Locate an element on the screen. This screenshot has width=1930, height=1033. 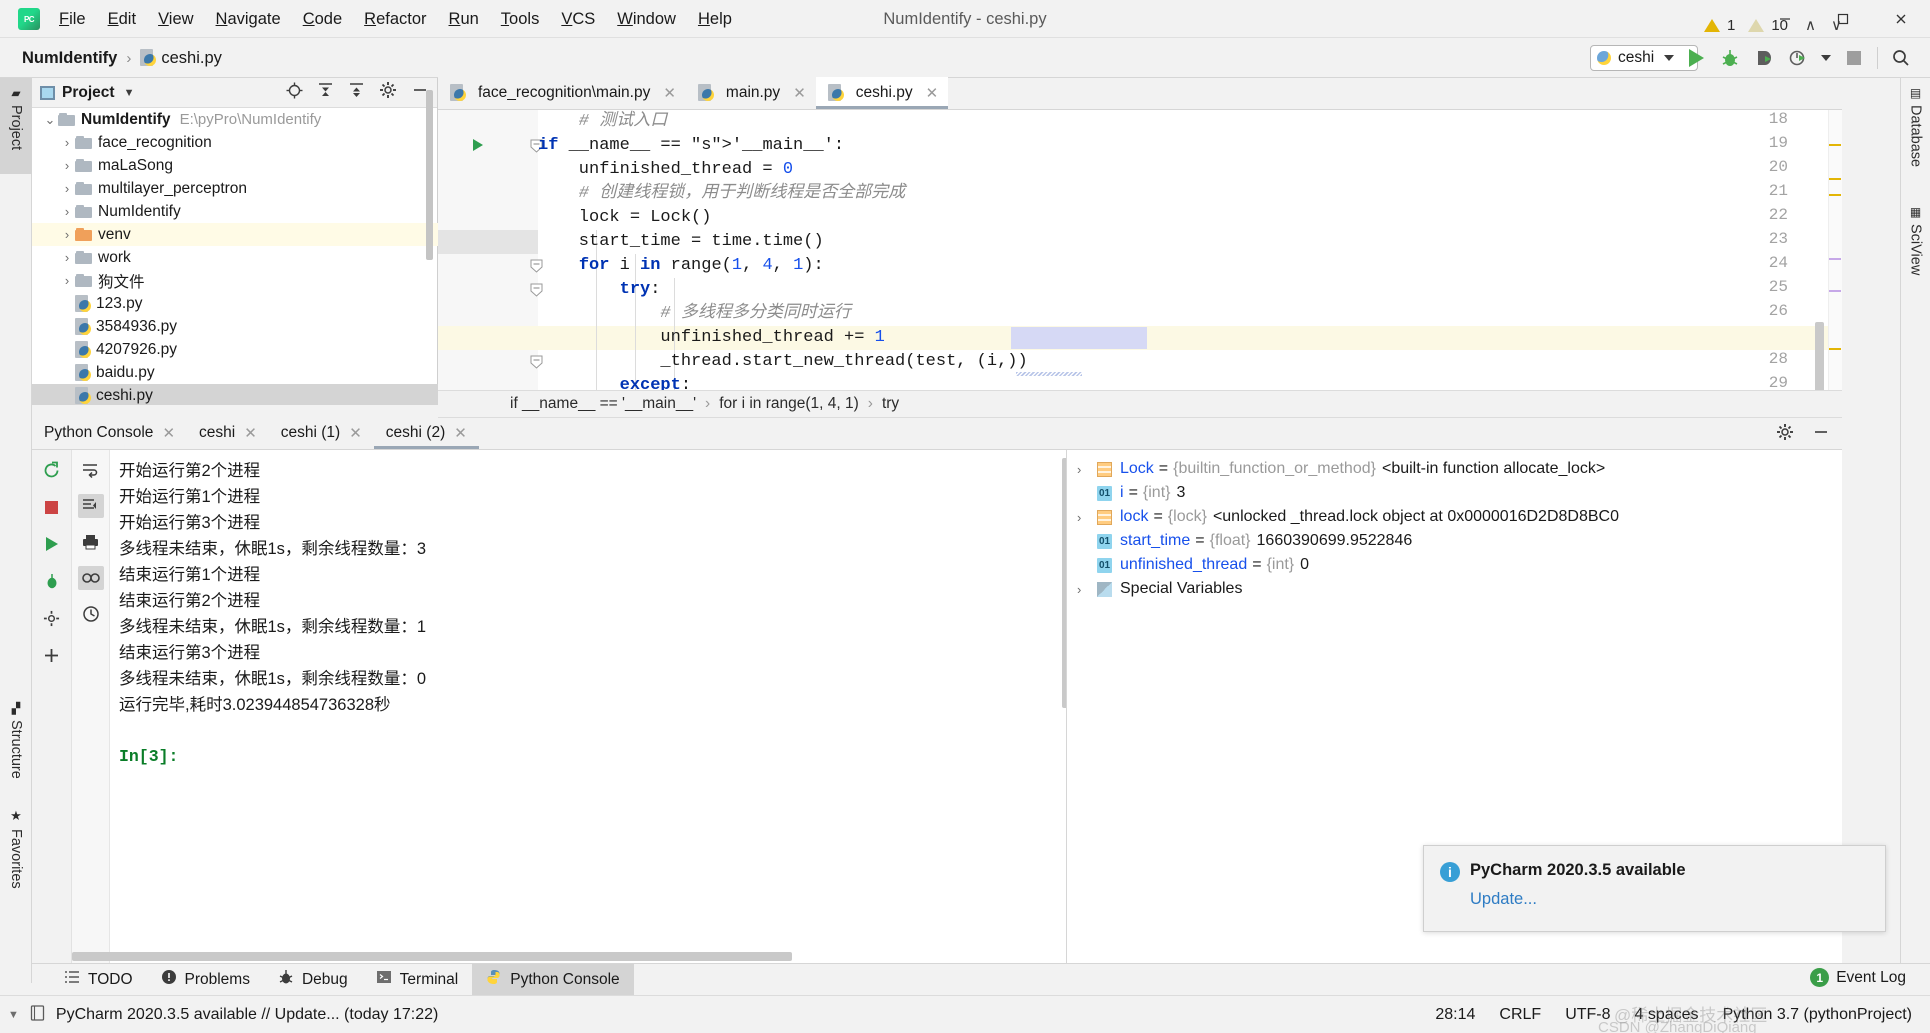
print-icon is located at coordinates (91, 542).